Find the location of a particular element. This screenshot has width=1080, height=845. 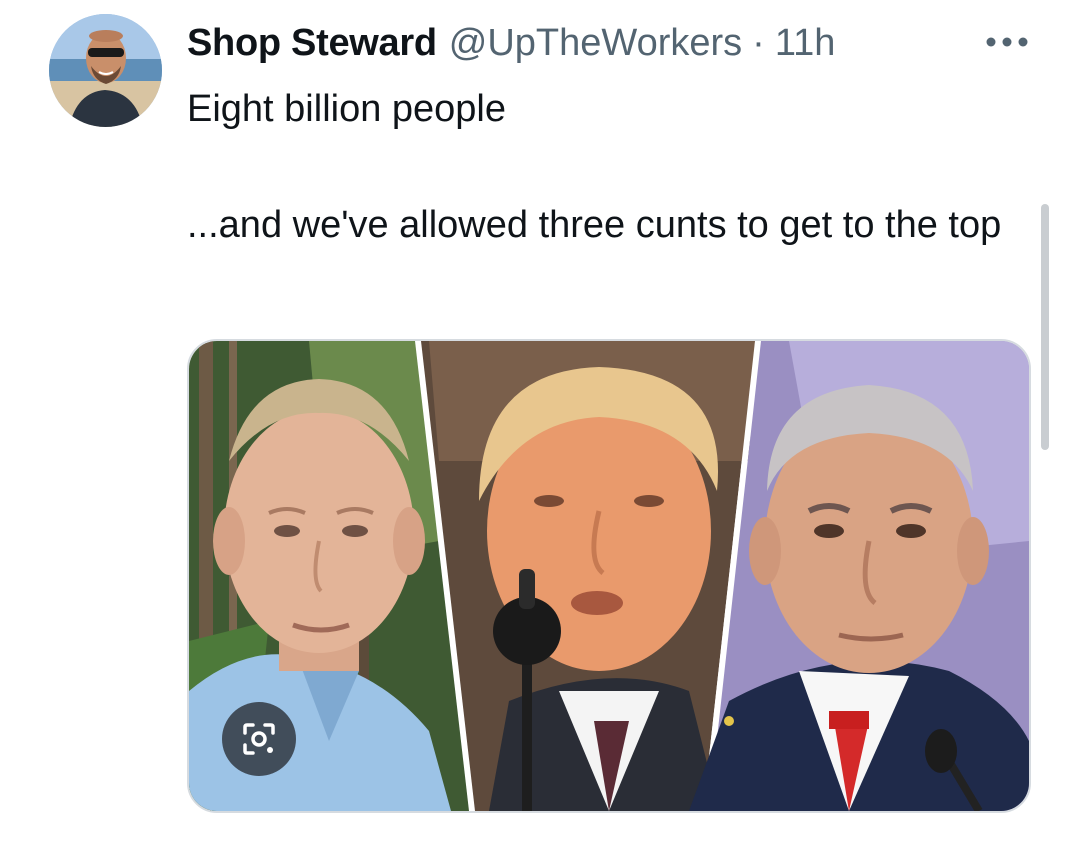

scrollbar-thumb is located at coordinates (1045, 327).